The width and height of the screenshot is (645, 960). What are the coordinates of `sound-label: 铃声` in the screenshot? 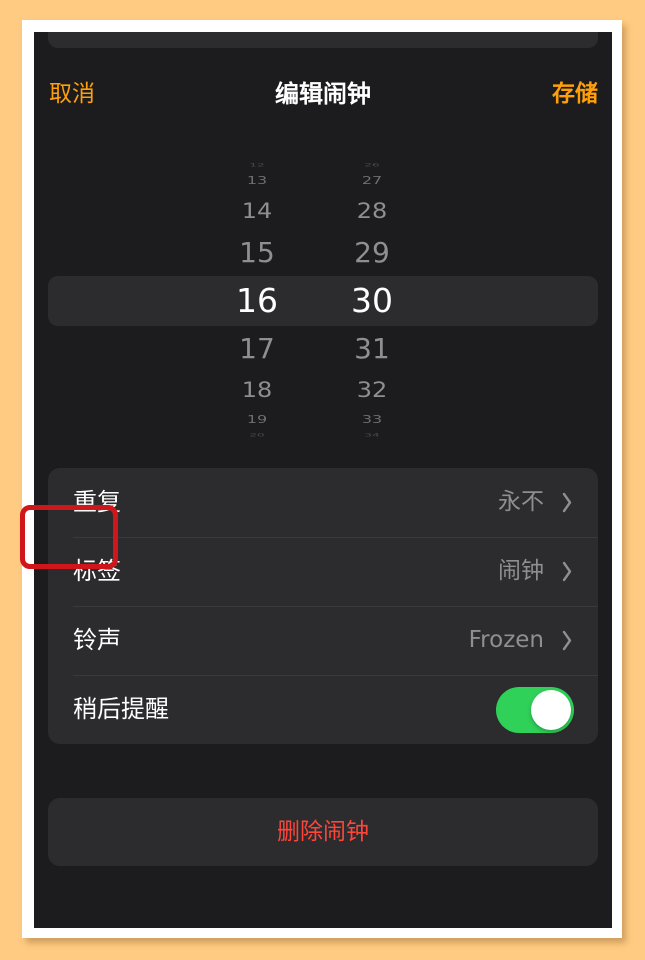 It's located at (97, 640).